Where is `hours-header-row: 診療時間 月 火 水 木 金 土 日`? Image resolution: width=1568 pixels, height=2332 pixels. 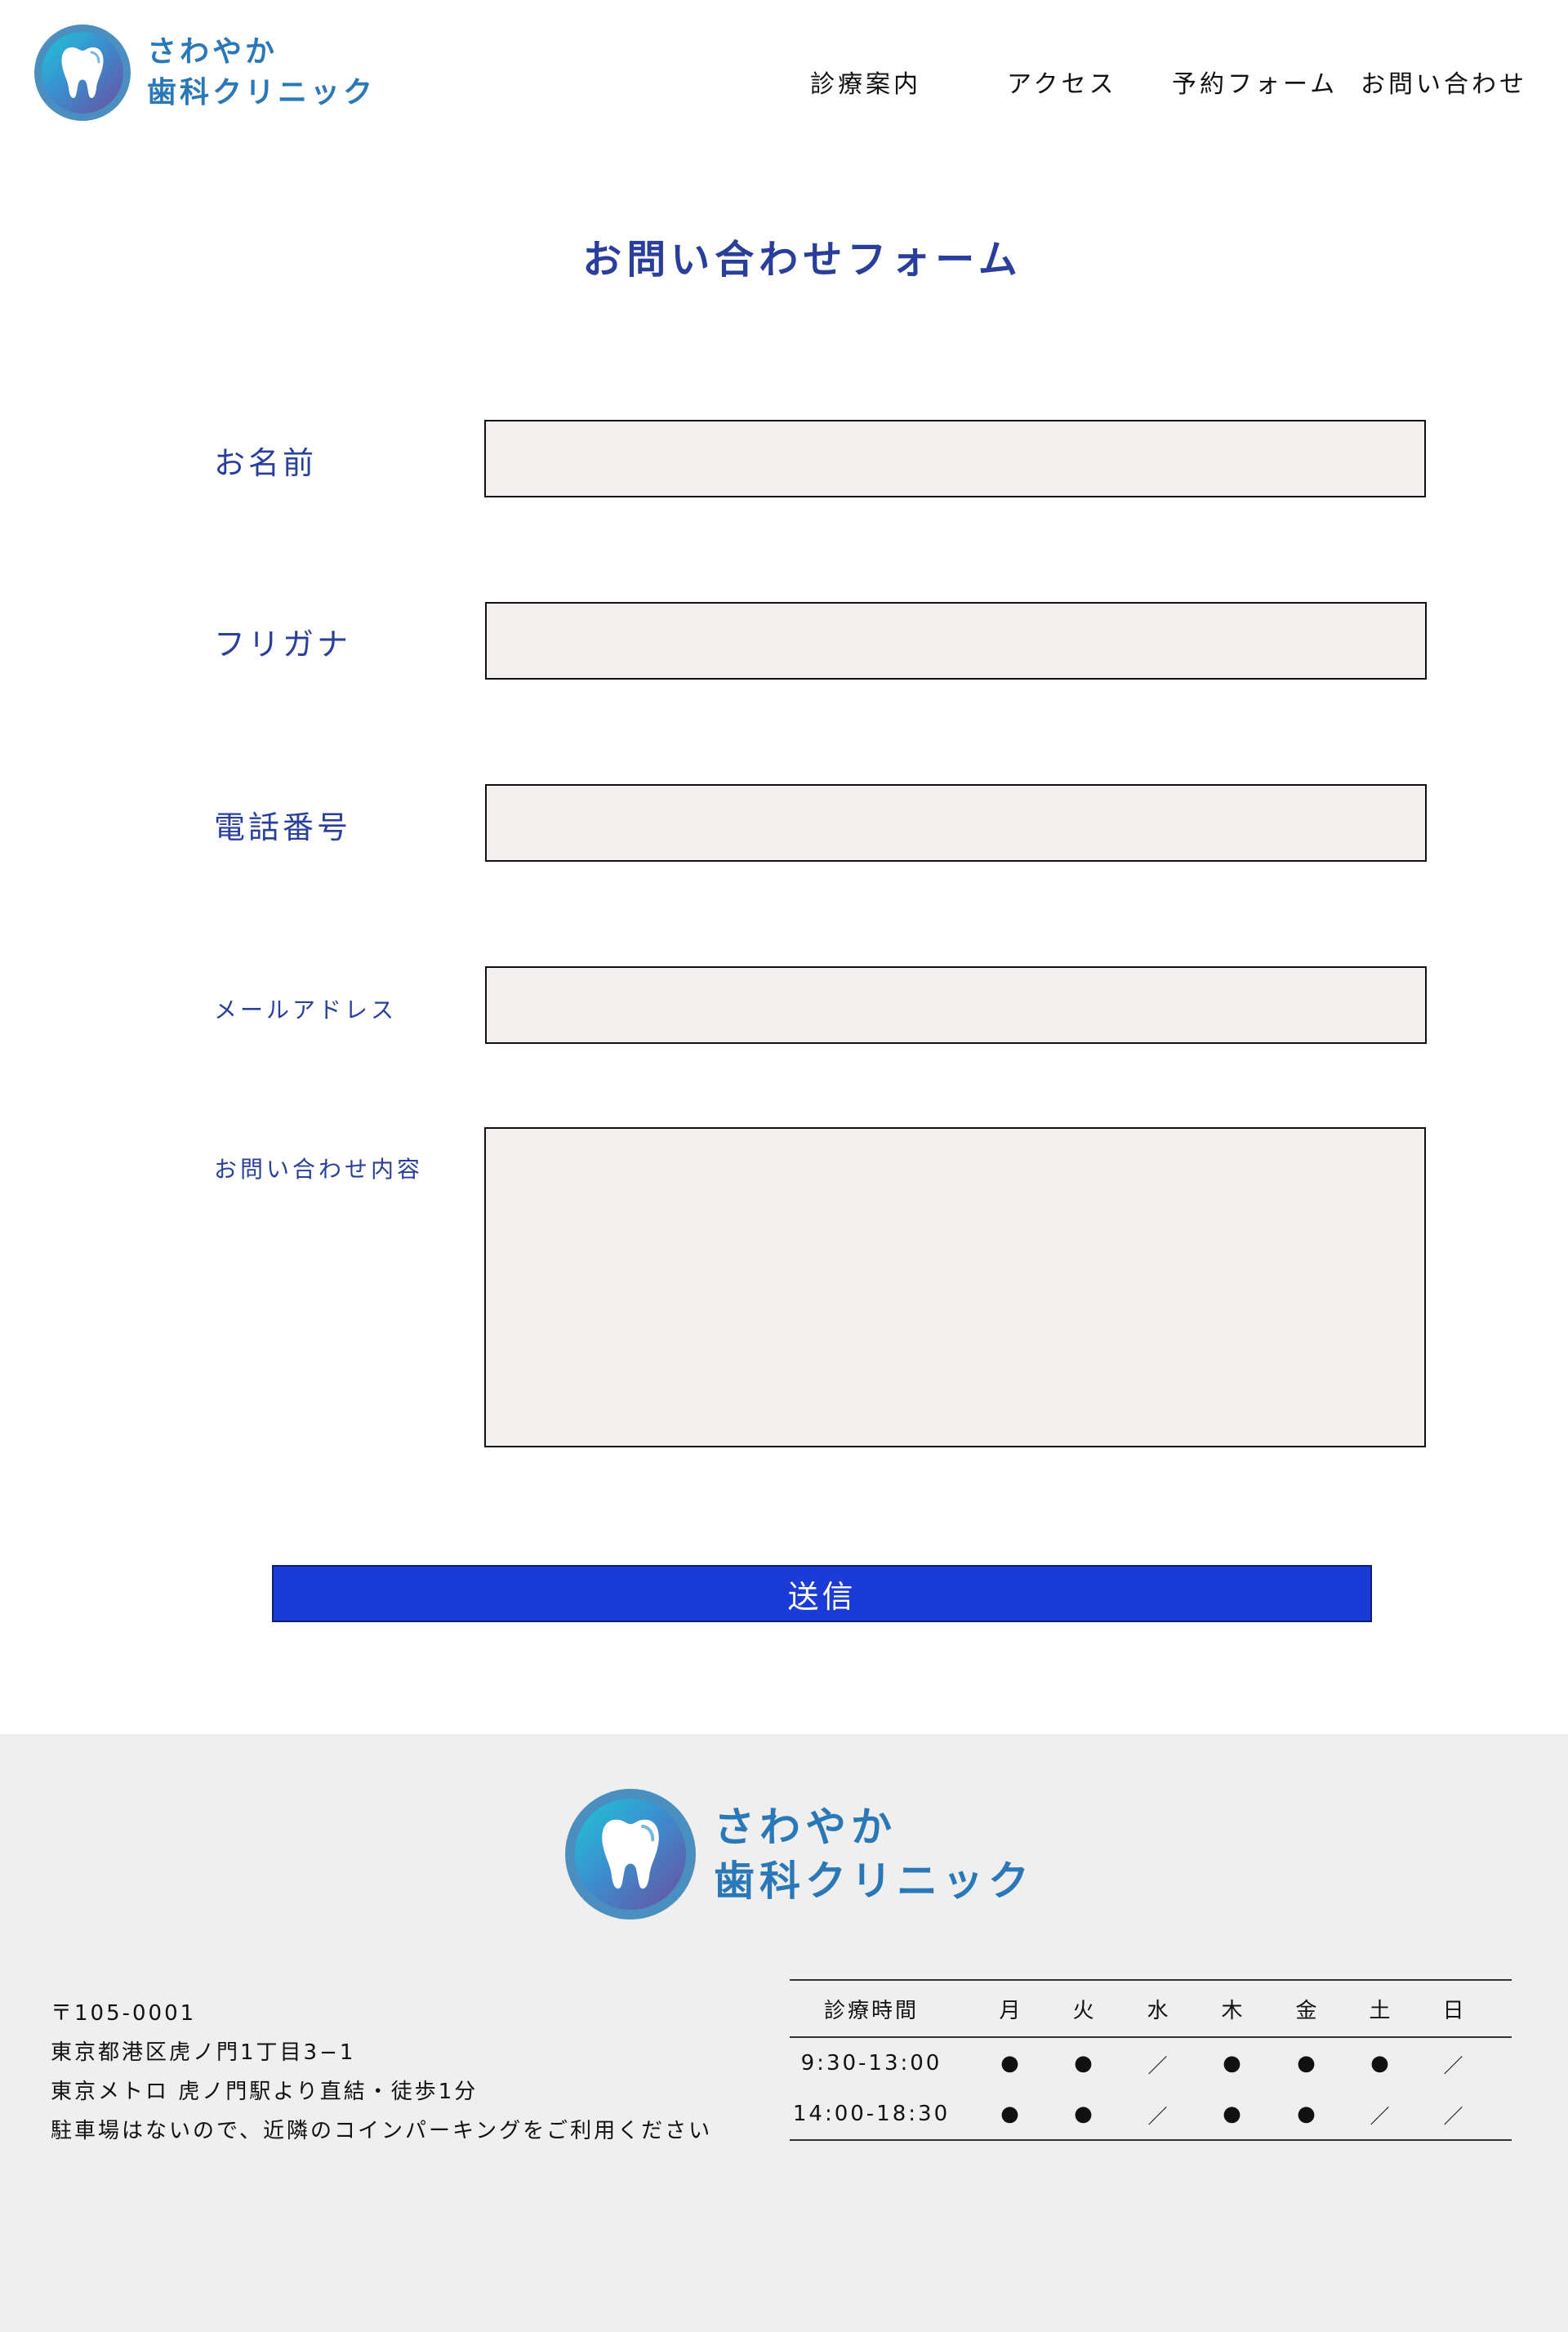
hours-header-row: 診療時間 月 火 水 木 金 土 日 is located at coordinates (1151, 2009).